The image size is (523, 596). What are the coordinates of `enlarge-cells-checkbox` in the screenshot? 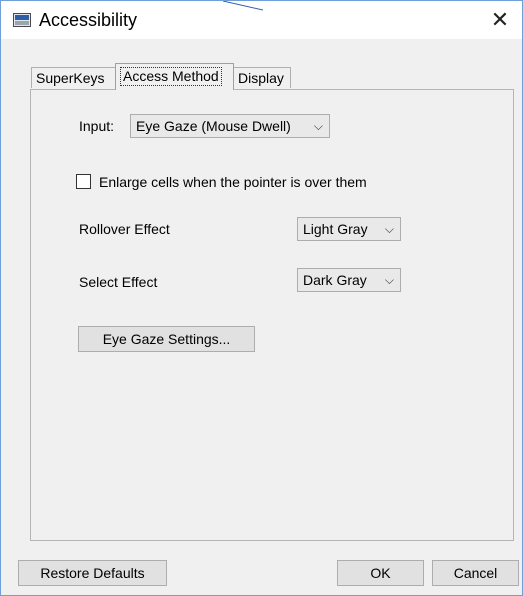 It's located at (83, 181).